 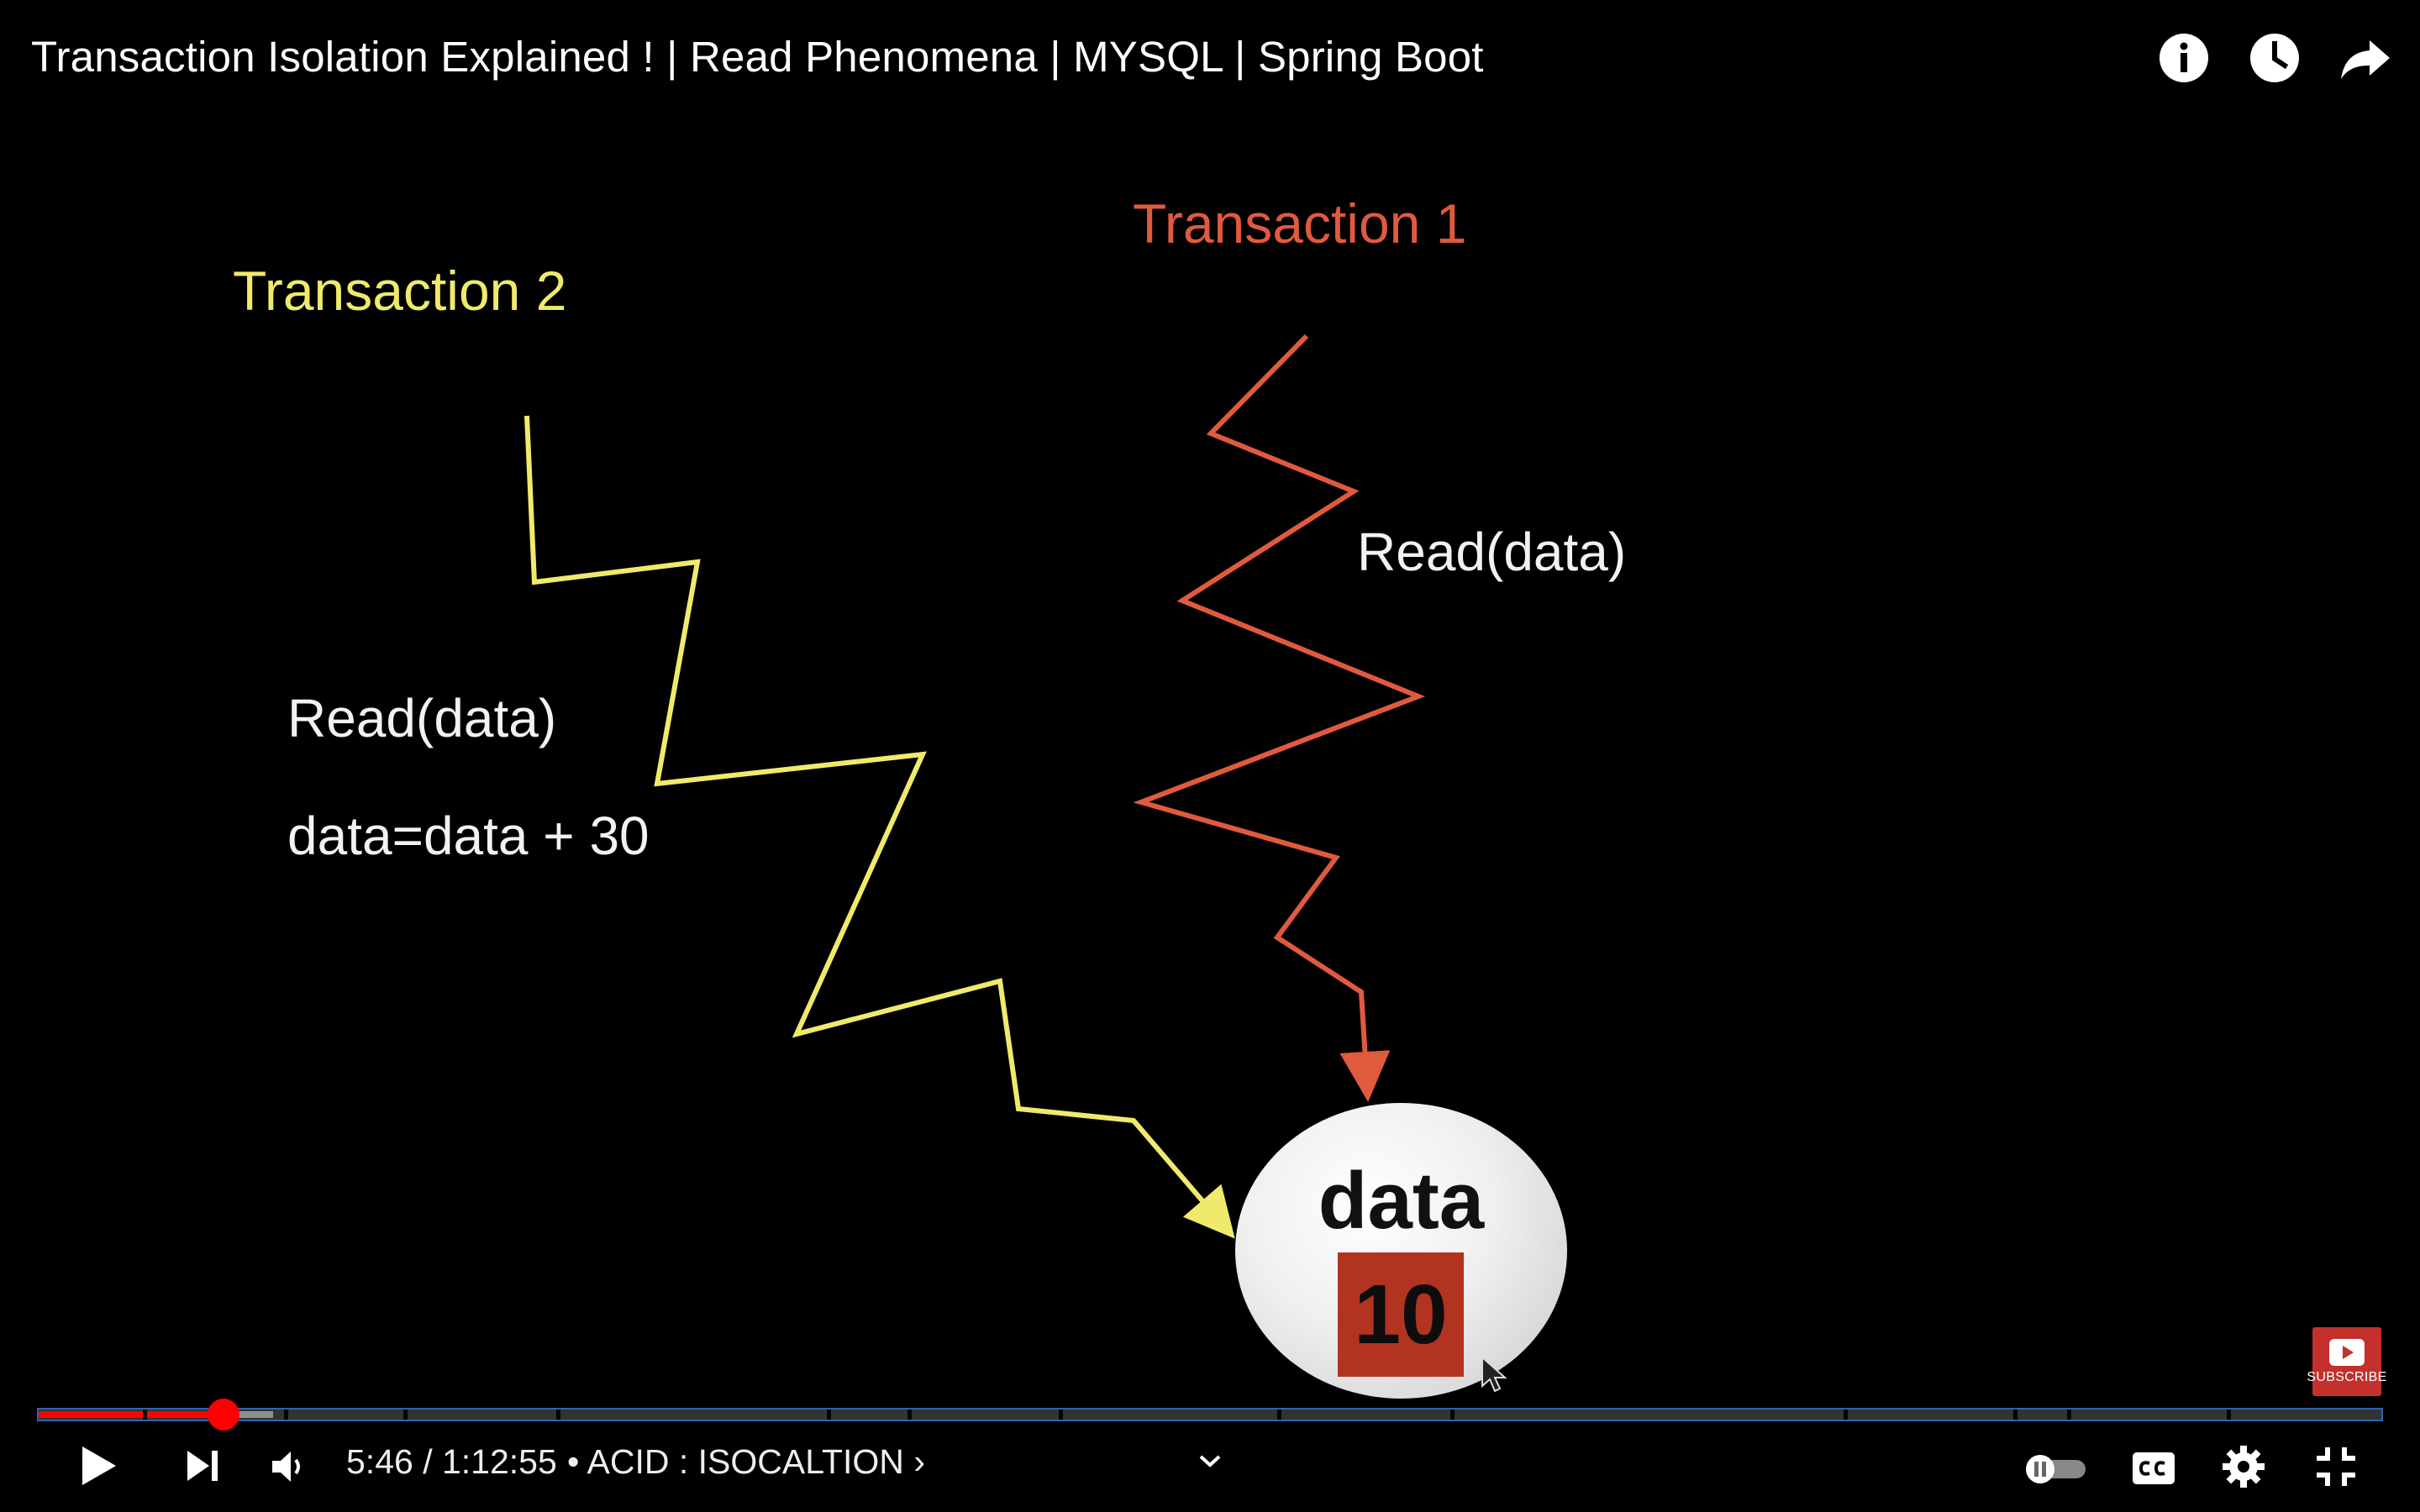 I want to click on transaction-1-label: Transaction 1, so click(x=1300, y=223).